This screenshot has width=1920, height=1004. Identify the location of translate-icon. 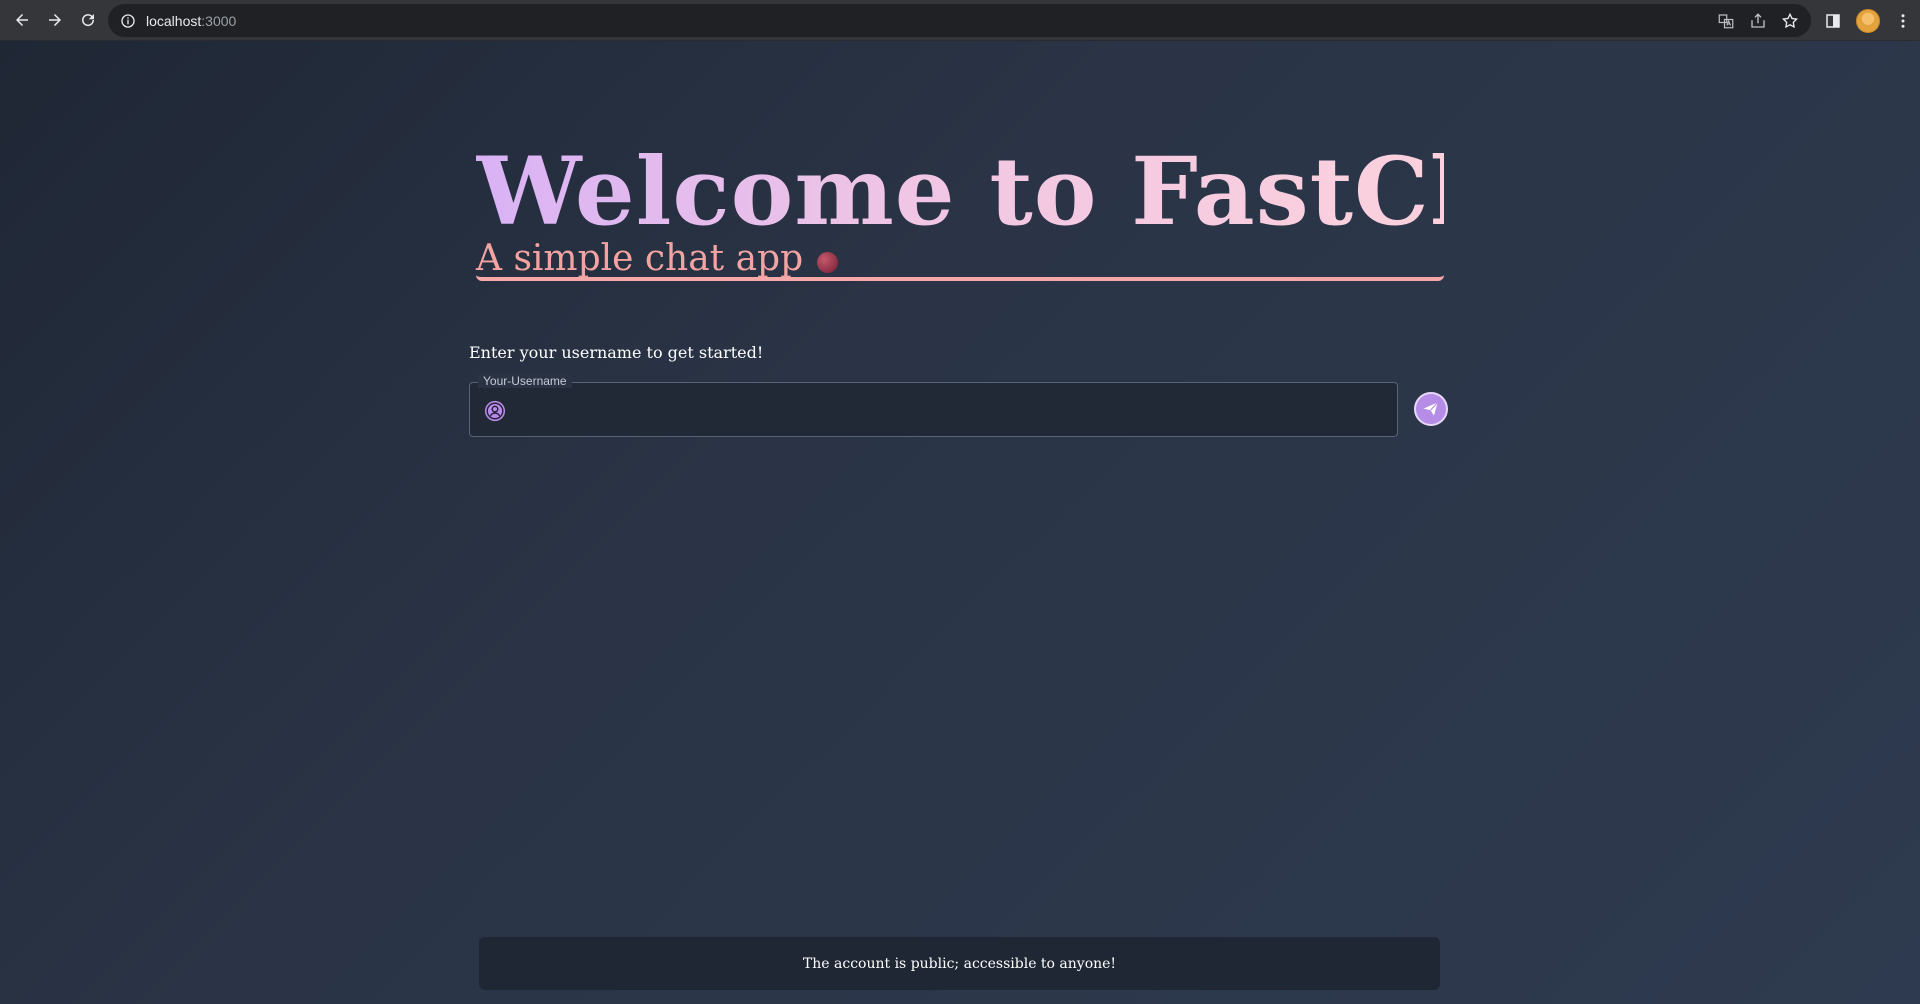
(1726, 21).